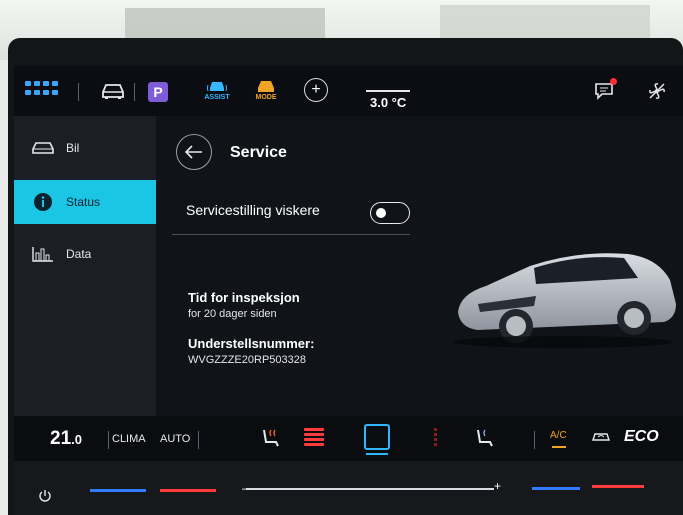  I want to click on left-temp-slider-cold, so click(118, 490).